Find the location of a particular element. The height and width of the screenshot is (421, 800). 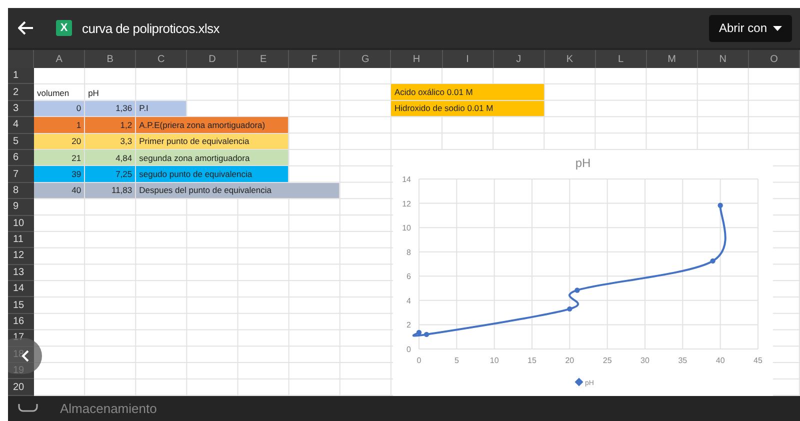

row-header: 12 is located at coordinates (21, 256).